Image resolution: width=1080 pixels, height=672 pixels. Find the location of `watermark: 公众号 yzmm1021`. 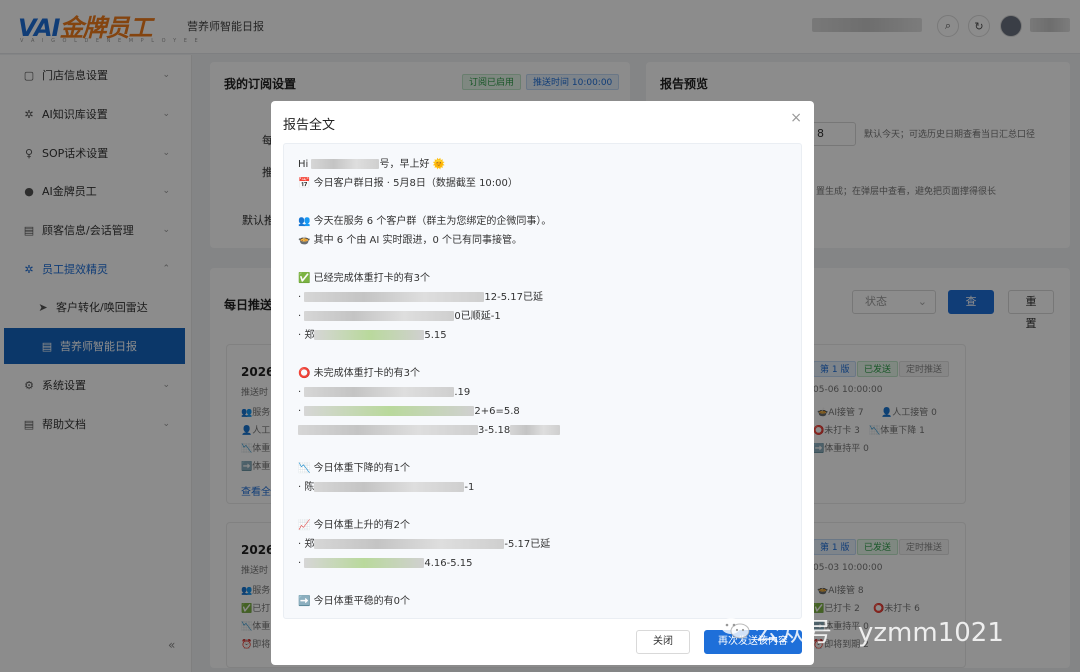

watermark: 公众号 yzmm1021 is located at coordinates (879, 633).